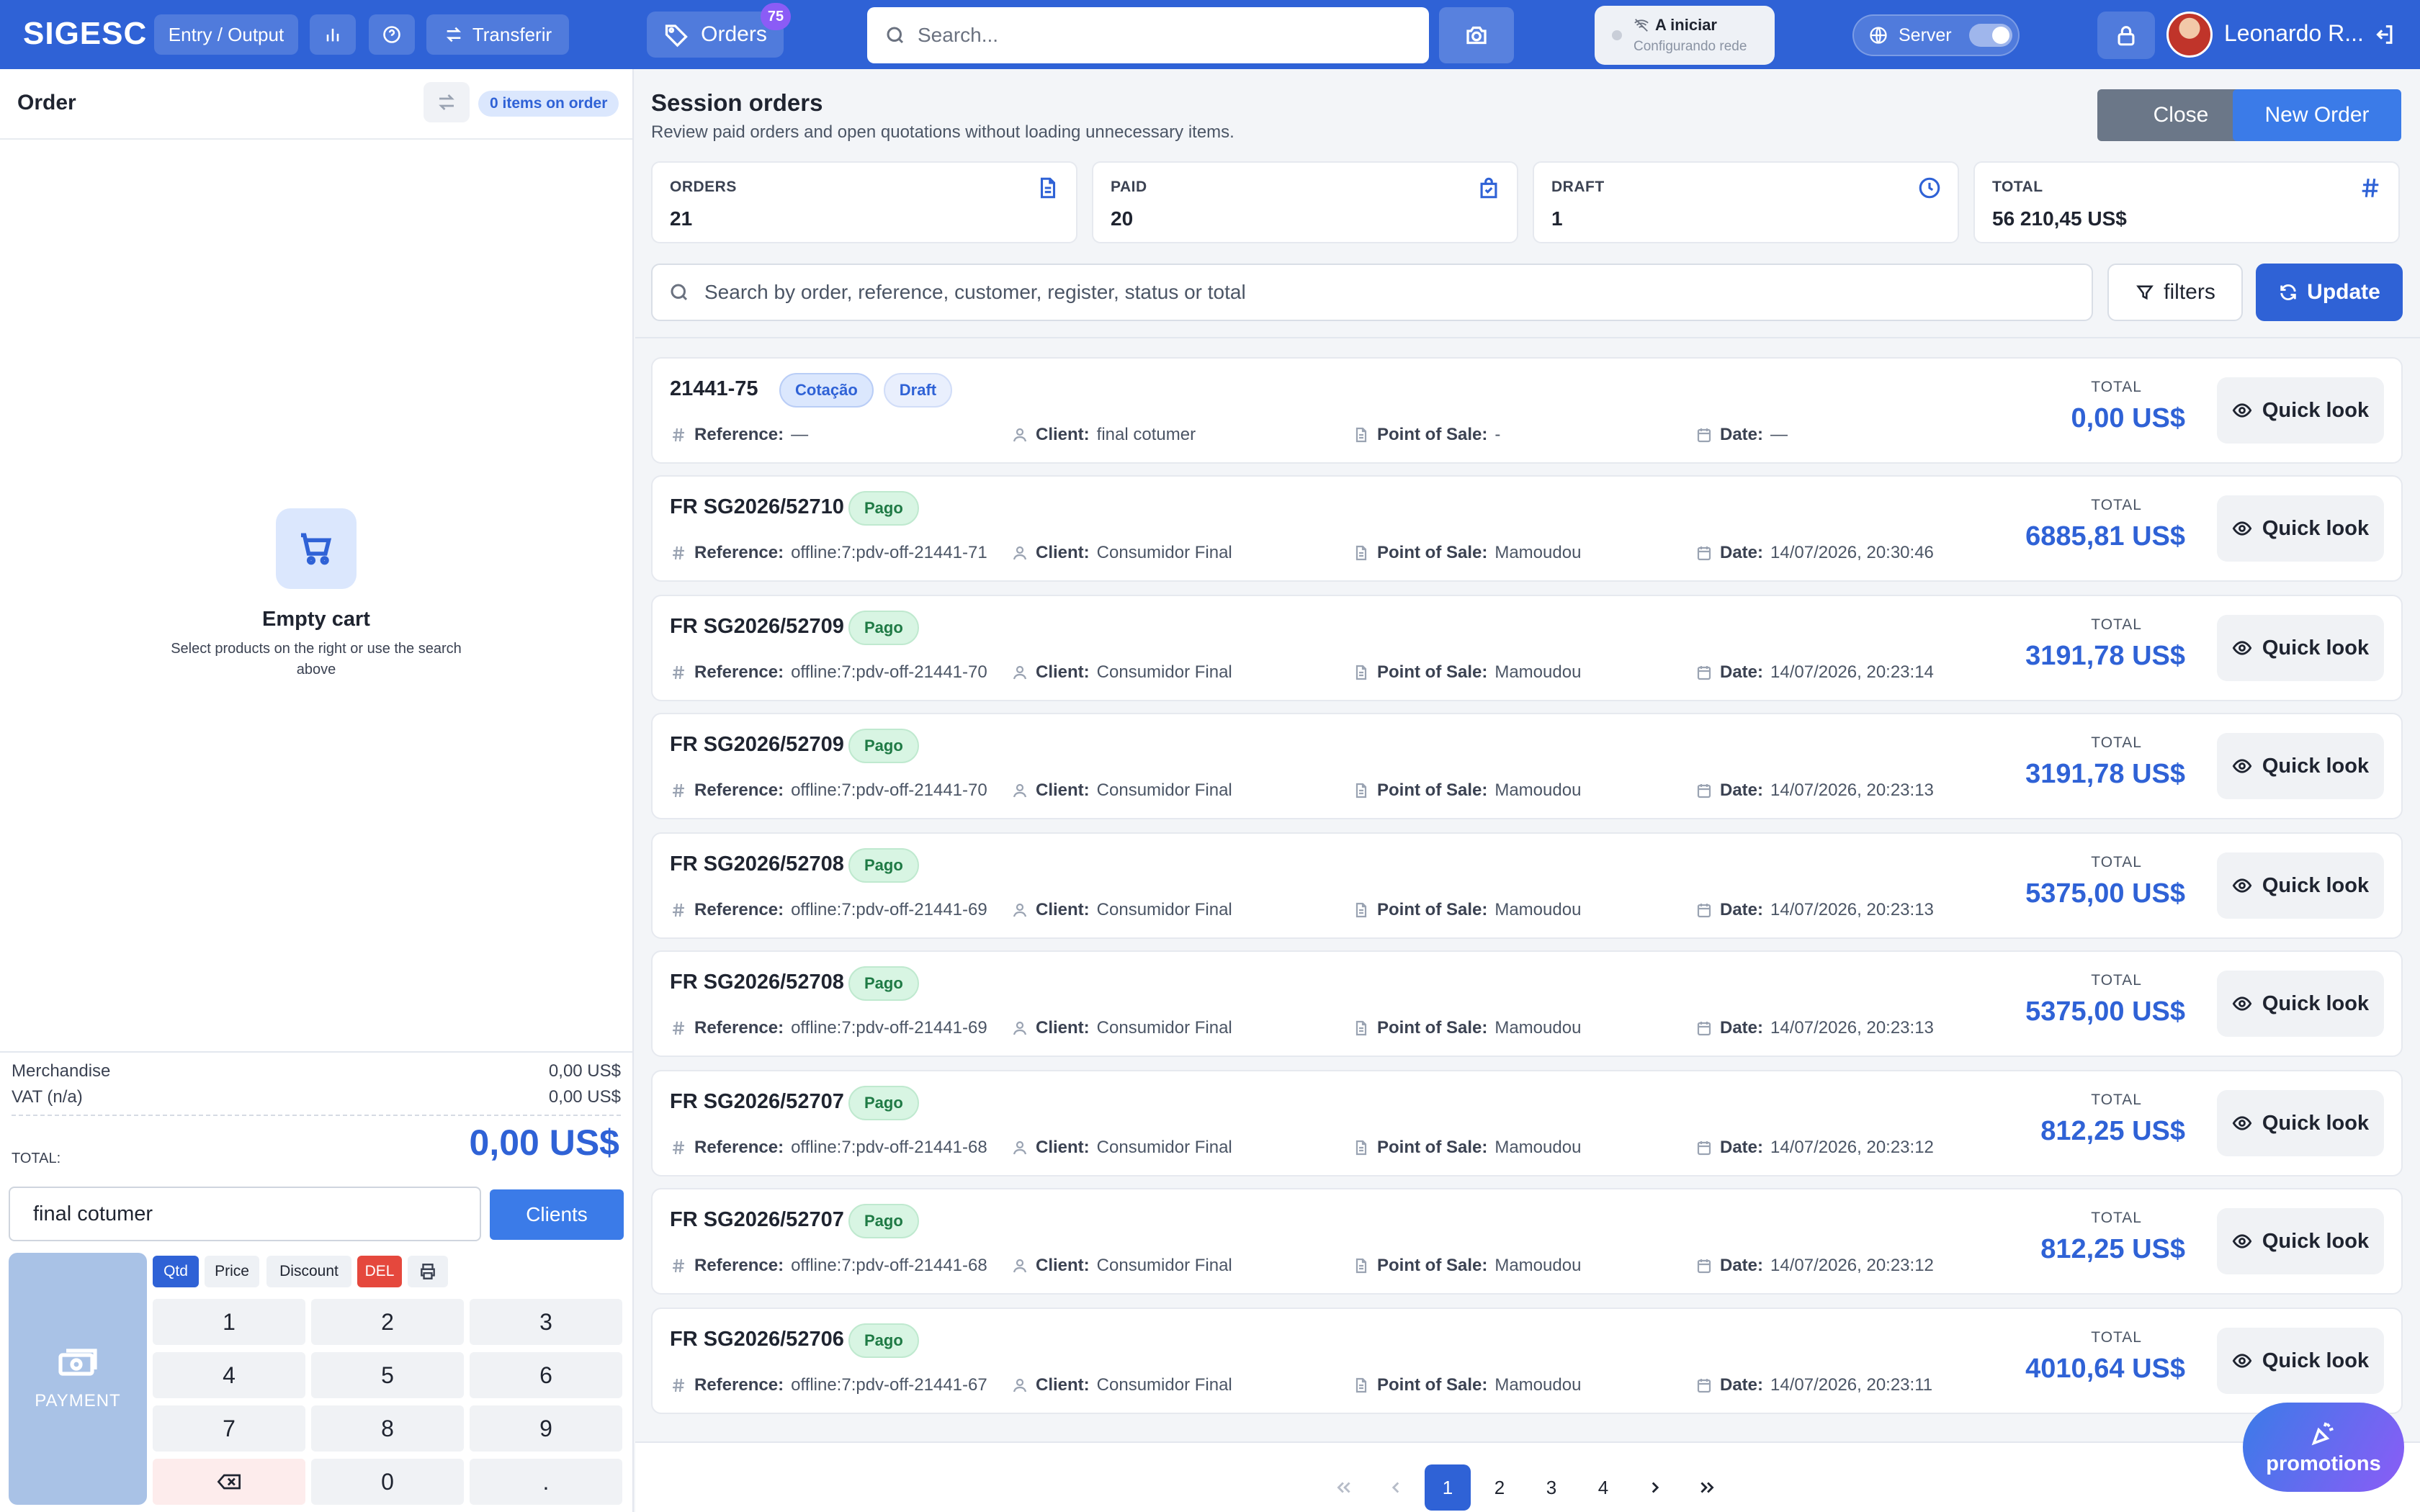 The height and width of the screenshot is (1512, 2420). I want to click on keypad-key-decimal: ., so click(546, 1482).